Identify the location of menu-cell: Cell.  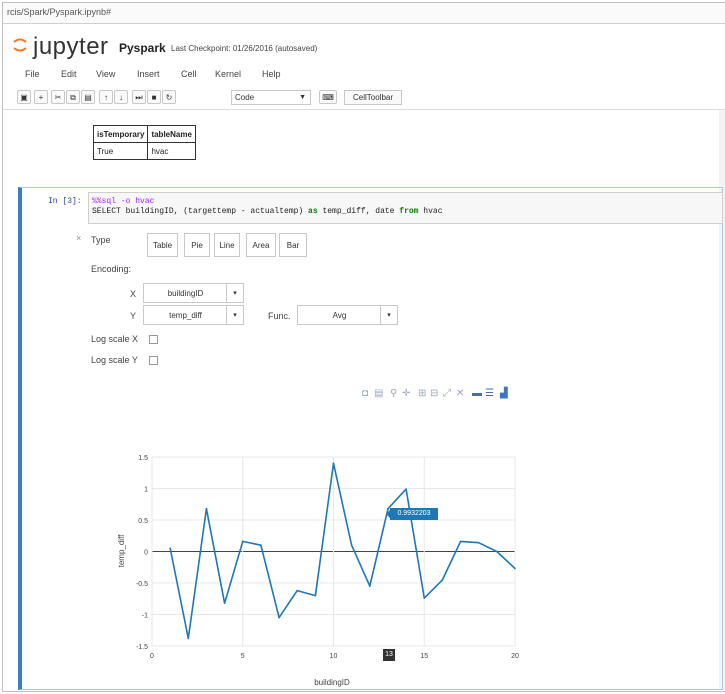
(189, 74).